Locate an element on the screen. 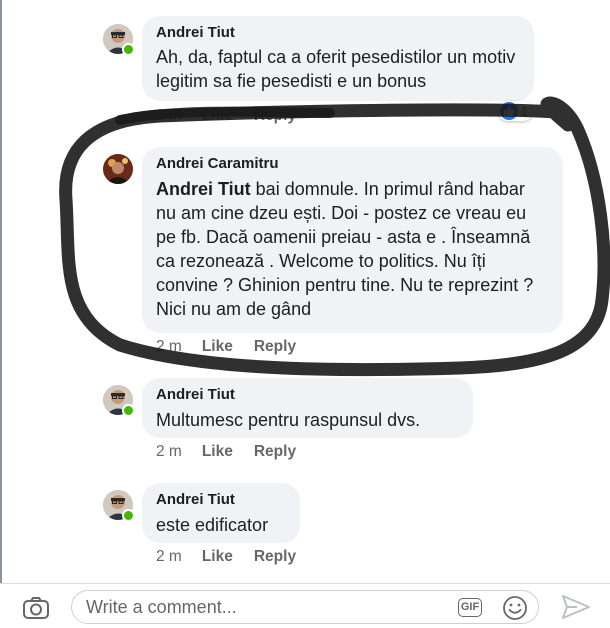  comment-composer: Write a comment... GIF is located at coordinates (305, 605).